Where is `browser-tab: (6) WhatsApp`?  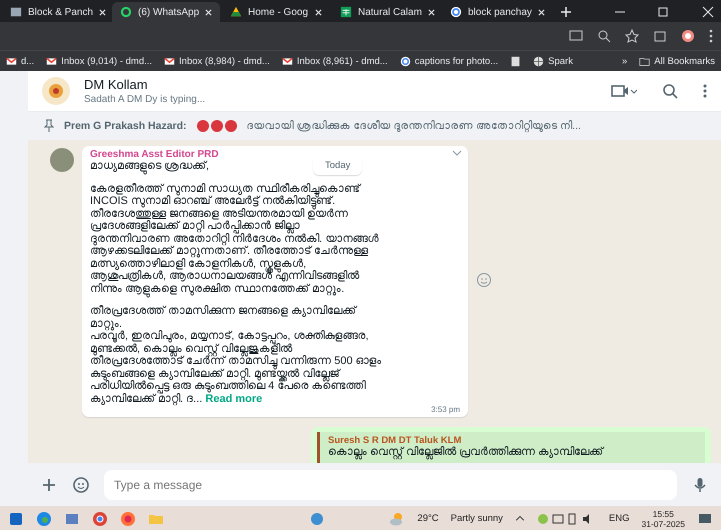
browser-tab: (6) WhatsApp is located at coordinates (166, 12).